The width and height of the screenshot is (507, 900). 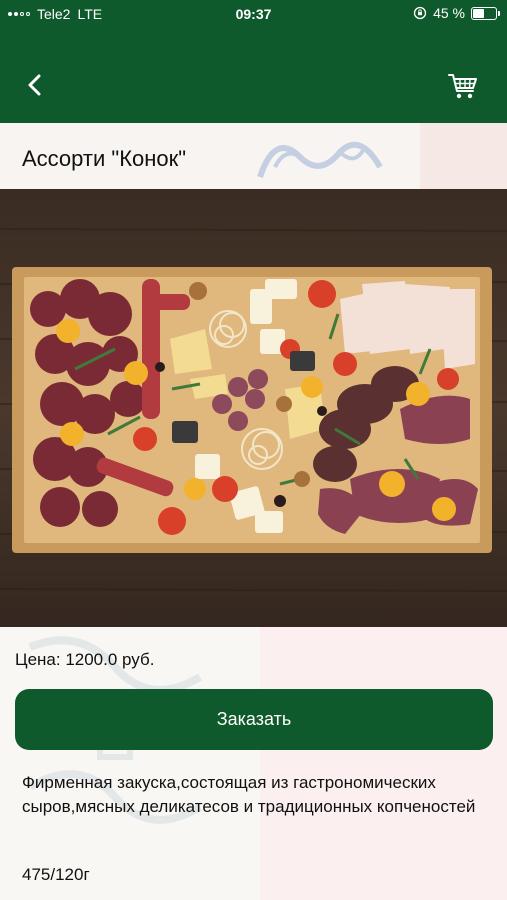 What do you see at coordinates (449, 13) in the screenshot?
I see `battery-percent: 45 %` at bounding box center [449, 13].